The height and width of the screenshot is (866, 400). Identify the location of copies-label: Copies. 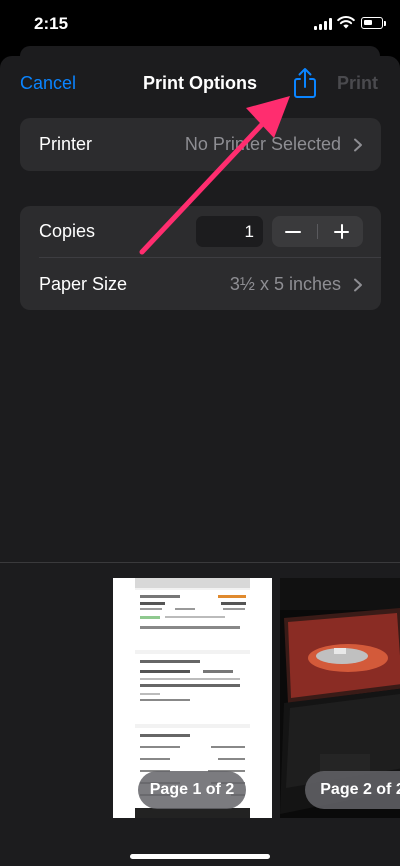
(67, 231).